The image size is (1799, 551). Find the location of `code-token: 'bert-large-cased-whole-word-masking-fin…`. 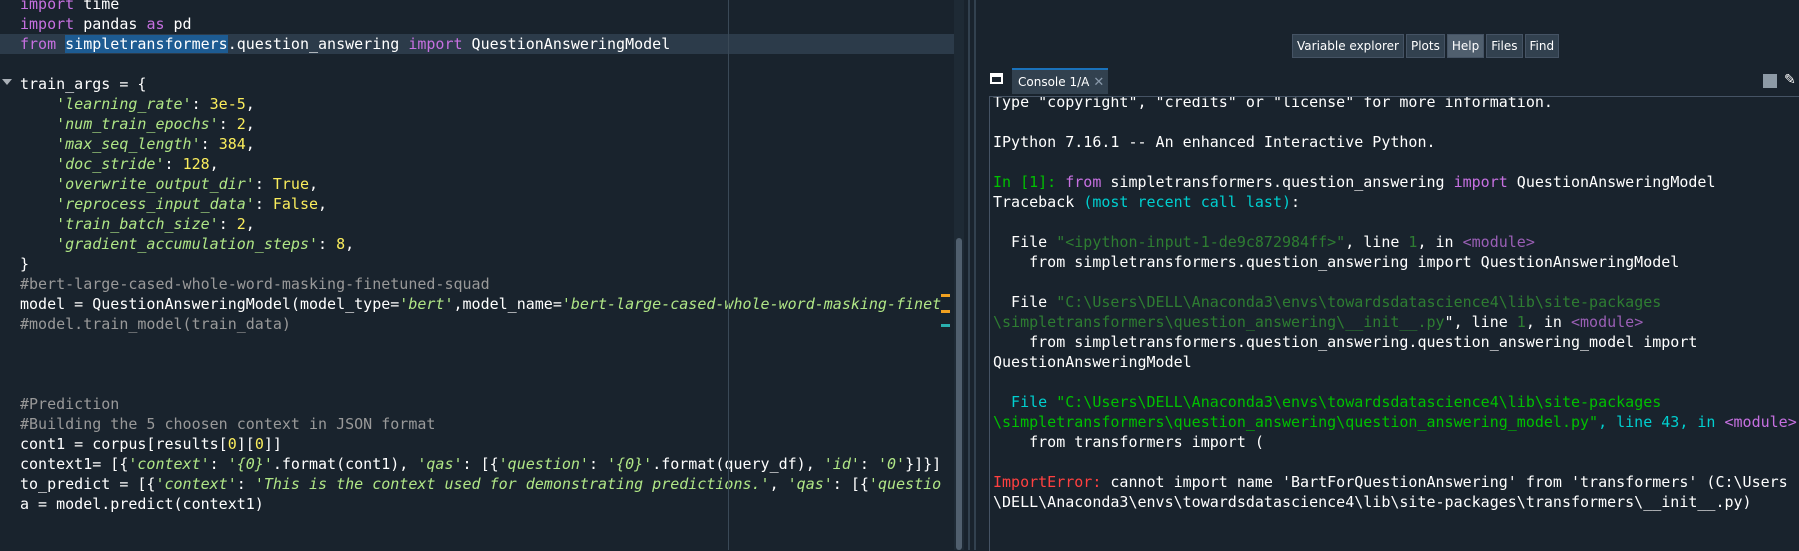

code-token: 'bert-large-cased-whole-word-masking-fin… is located at coordinates (751, 304).